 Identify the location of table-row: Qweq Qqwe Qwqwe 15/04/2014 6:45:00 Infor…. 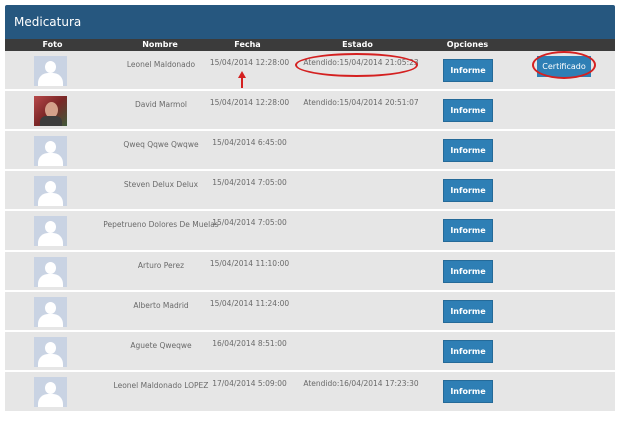
(310, 151).